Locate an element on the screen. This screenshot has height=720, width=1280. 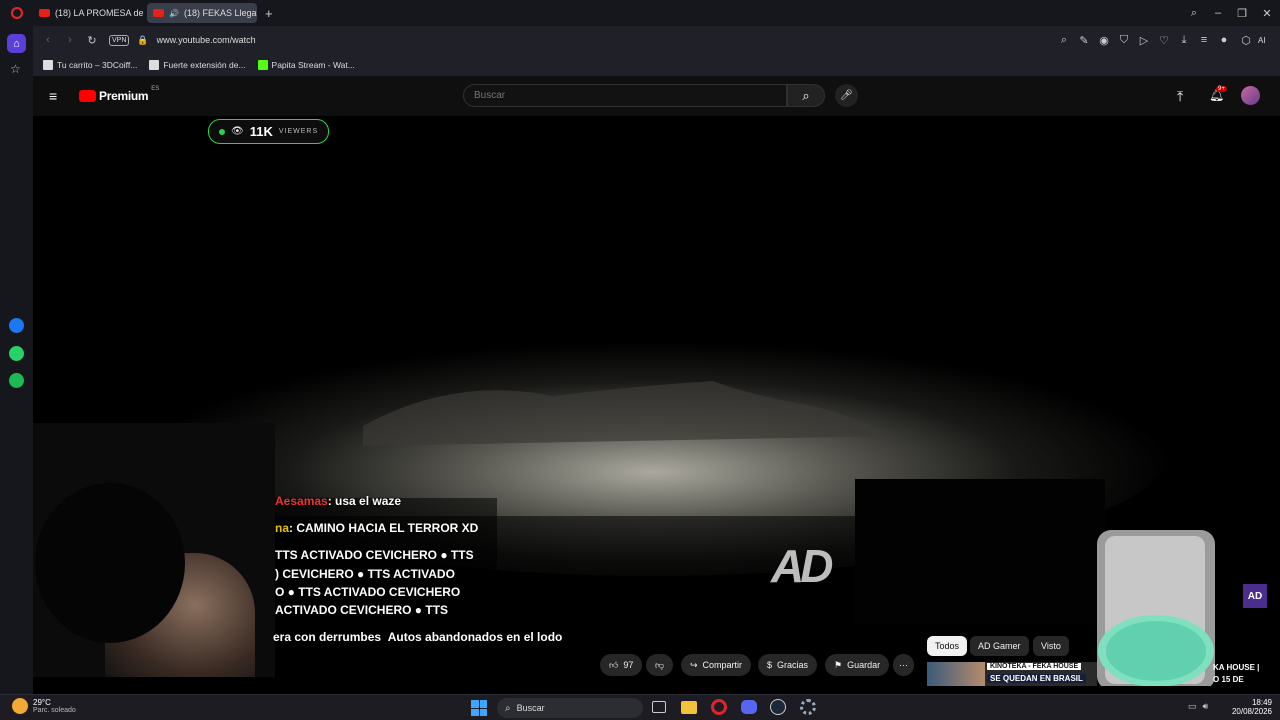
youtube-header: ≡ Premium ES ⌕ 🎤︎ ⤒ 🔔︎ 9+ is located at coordinates (656, 96).